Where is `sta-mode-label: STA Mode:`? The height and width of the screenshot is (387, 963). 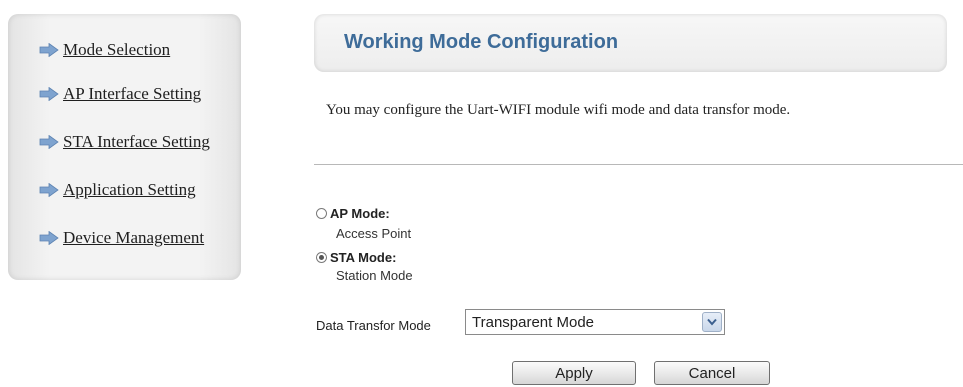
sta-mode-label: STA Mode: is located at coordinates (363, 257).